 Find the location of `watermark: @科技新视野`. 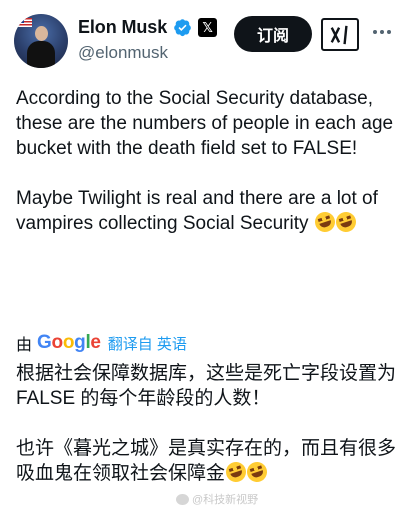

watermark: @科技新视野 is located at coordinates (217, 499).